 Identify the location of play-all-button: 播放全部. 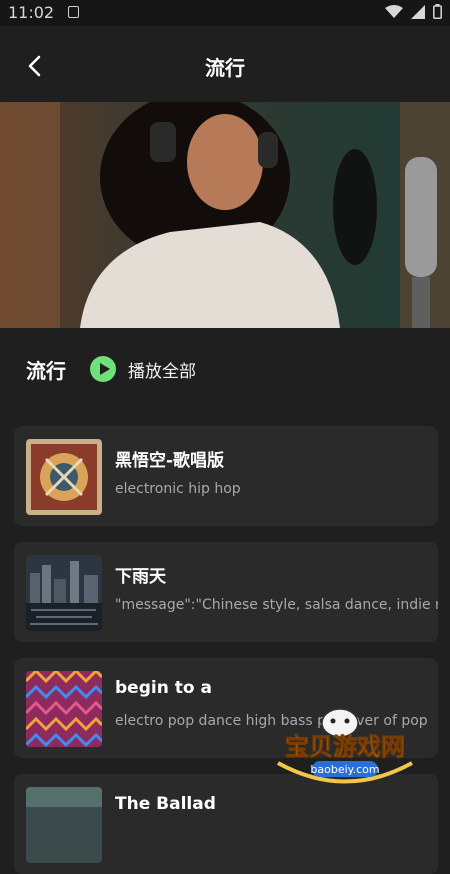
(143, 369).